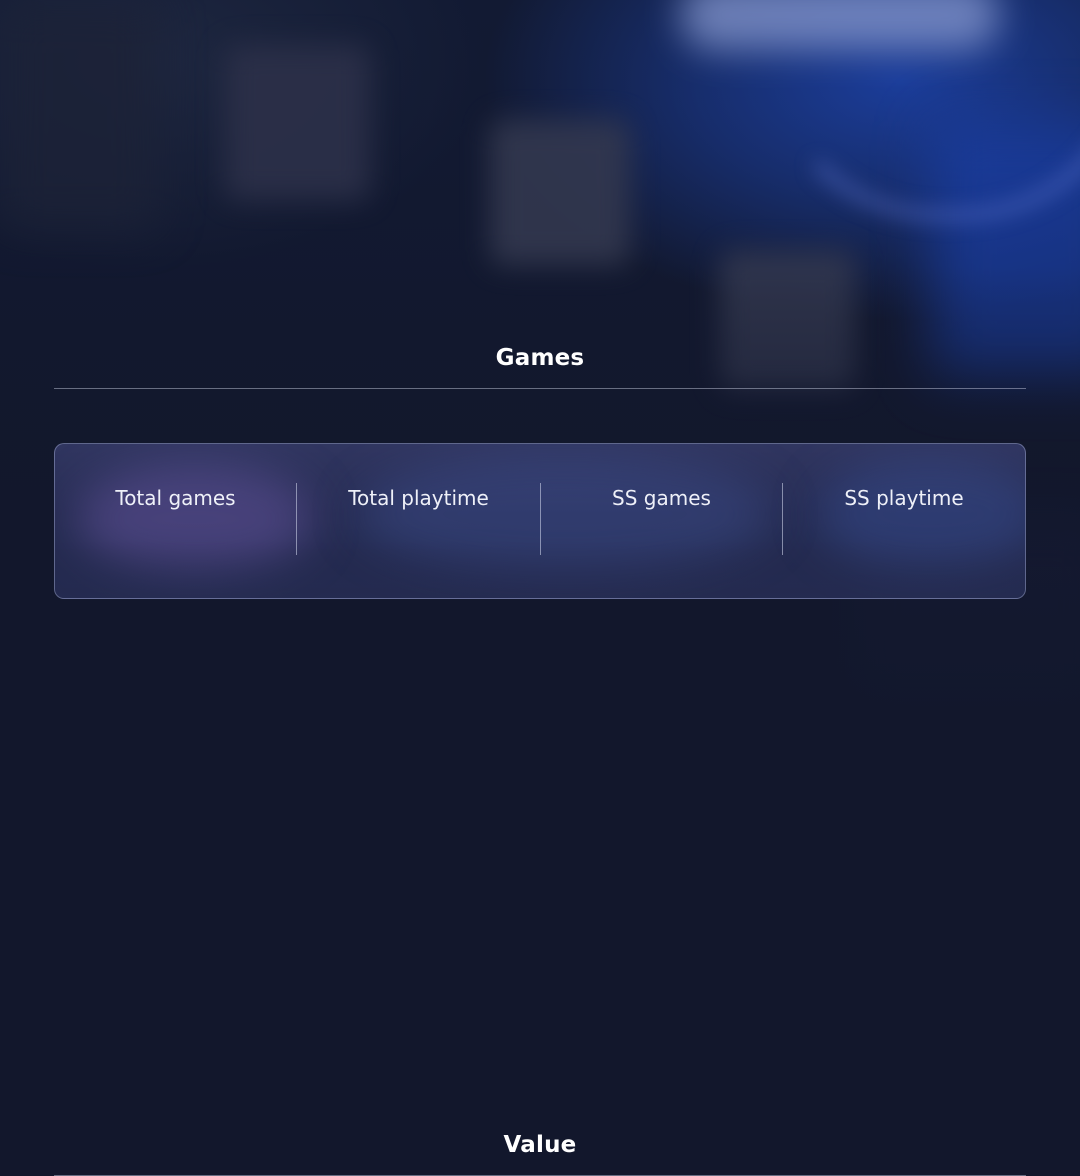 The image size is (1080, 1176). I want to click on stat-label: Total games, so click(175, 498).